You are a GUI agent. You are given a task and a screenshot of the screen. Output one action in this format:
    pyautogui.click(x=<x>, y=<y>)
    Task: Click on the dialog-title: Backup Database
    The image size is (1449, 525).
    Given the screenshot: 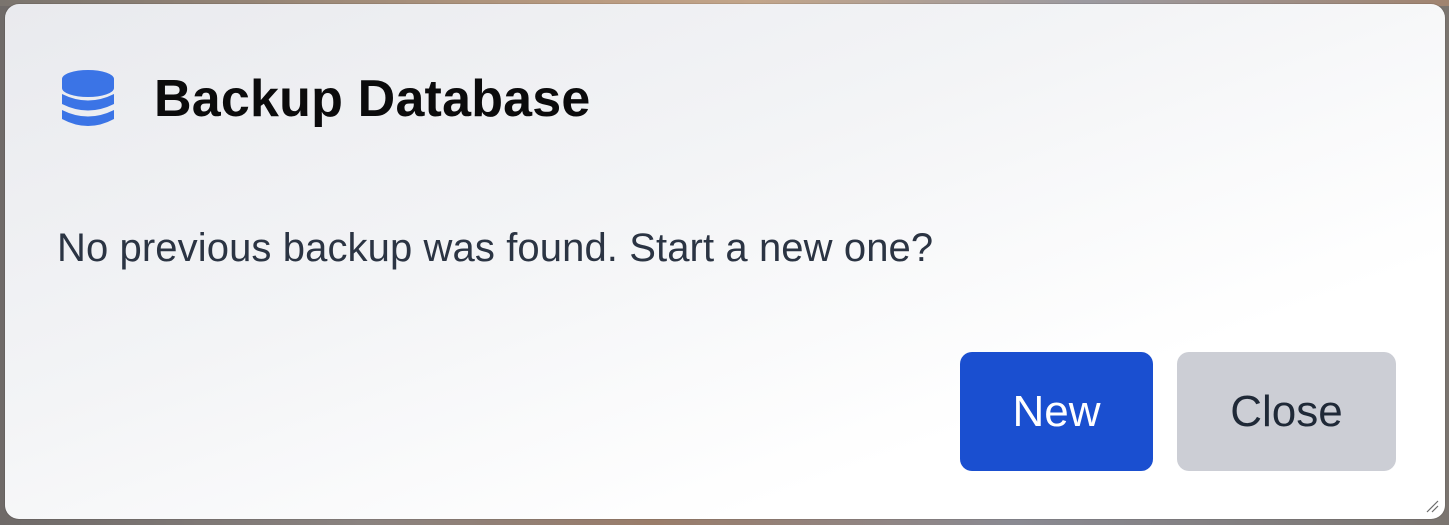 What is the action you would take?
    pyautogui.click(x=372, y=99)
    